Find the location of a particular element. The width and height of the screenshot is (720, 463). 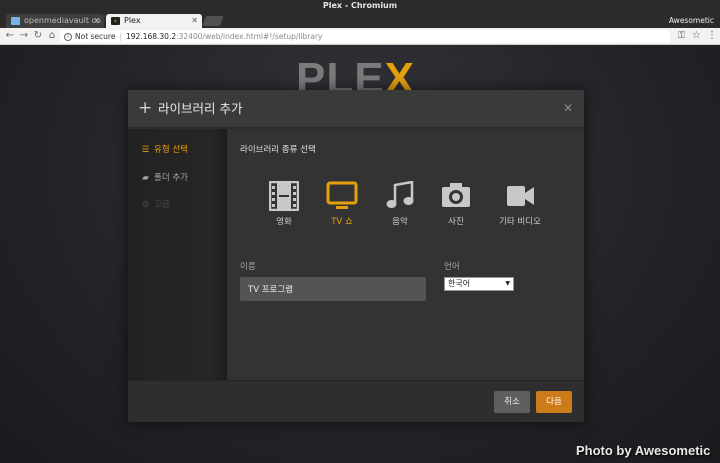

tab-plex: › Plex ✕ is located at coordinates (154, 21).